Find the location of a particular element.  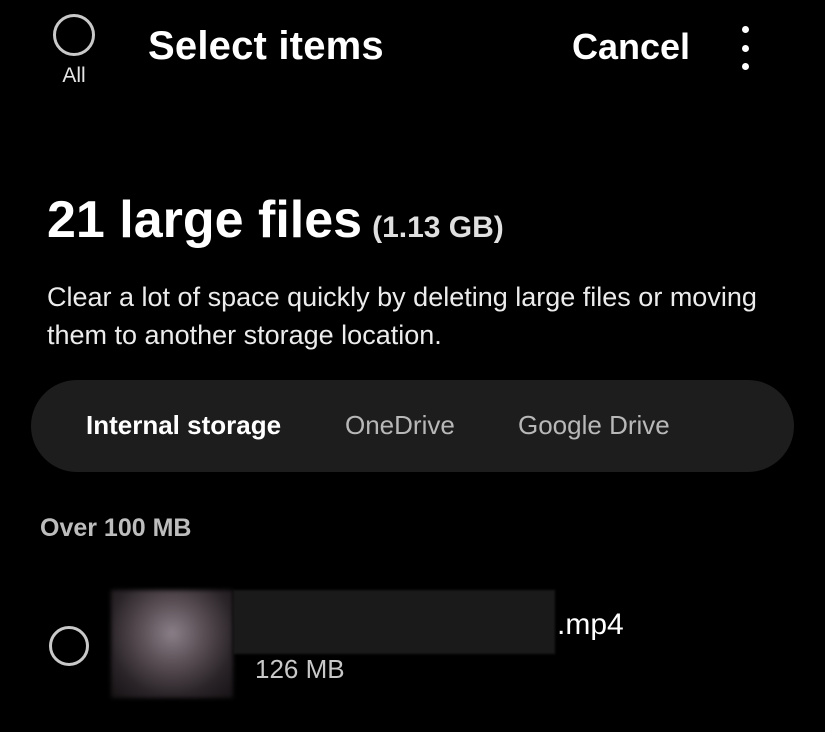

page-title: Select items is located at coordinates (266, 46).